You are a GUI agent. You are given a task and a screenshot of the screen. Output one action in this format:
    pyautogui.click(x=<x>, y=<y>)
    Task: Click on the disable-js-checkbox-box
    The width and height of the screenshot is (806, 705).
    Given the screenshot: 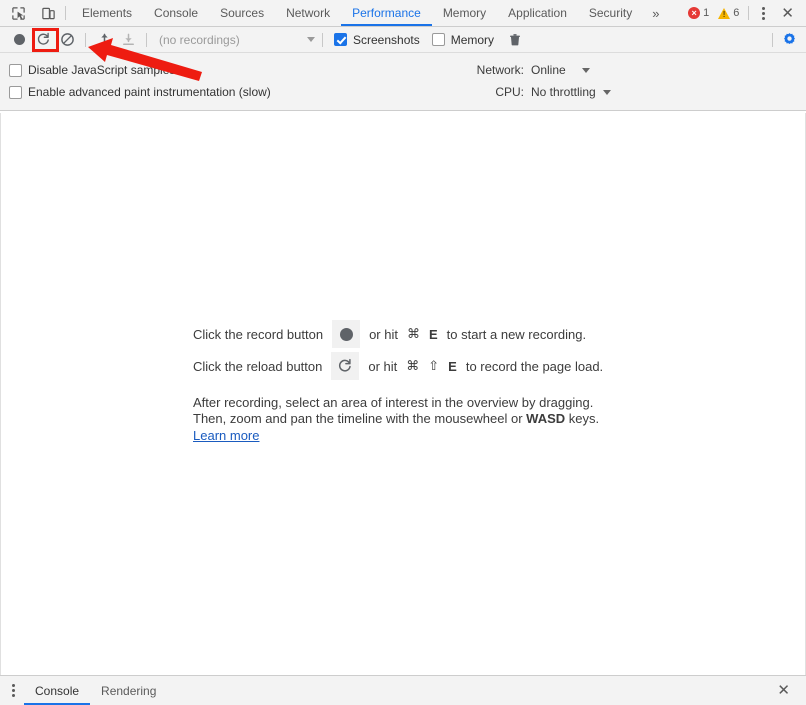 What is the action you would take?
    pyautogui.click(x=15, y=70)
    